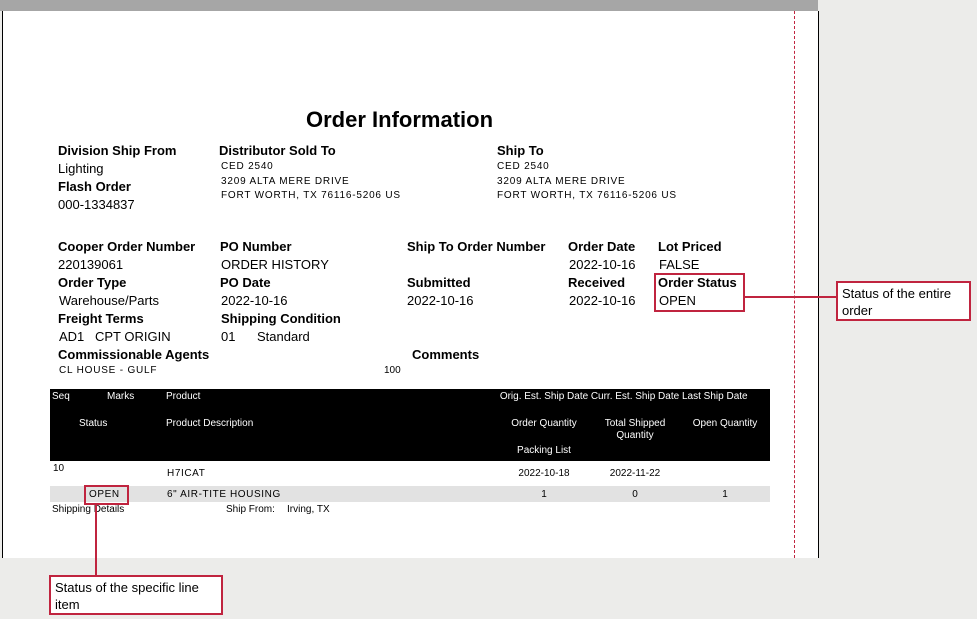 This screenshot has height=619, width=977. What do you see at coordinates (587, 195) in the screenshot?
I see `ship-to-address-line: FORT WORTH, TX 76116-5206 US` at bounding box center [587, 195].